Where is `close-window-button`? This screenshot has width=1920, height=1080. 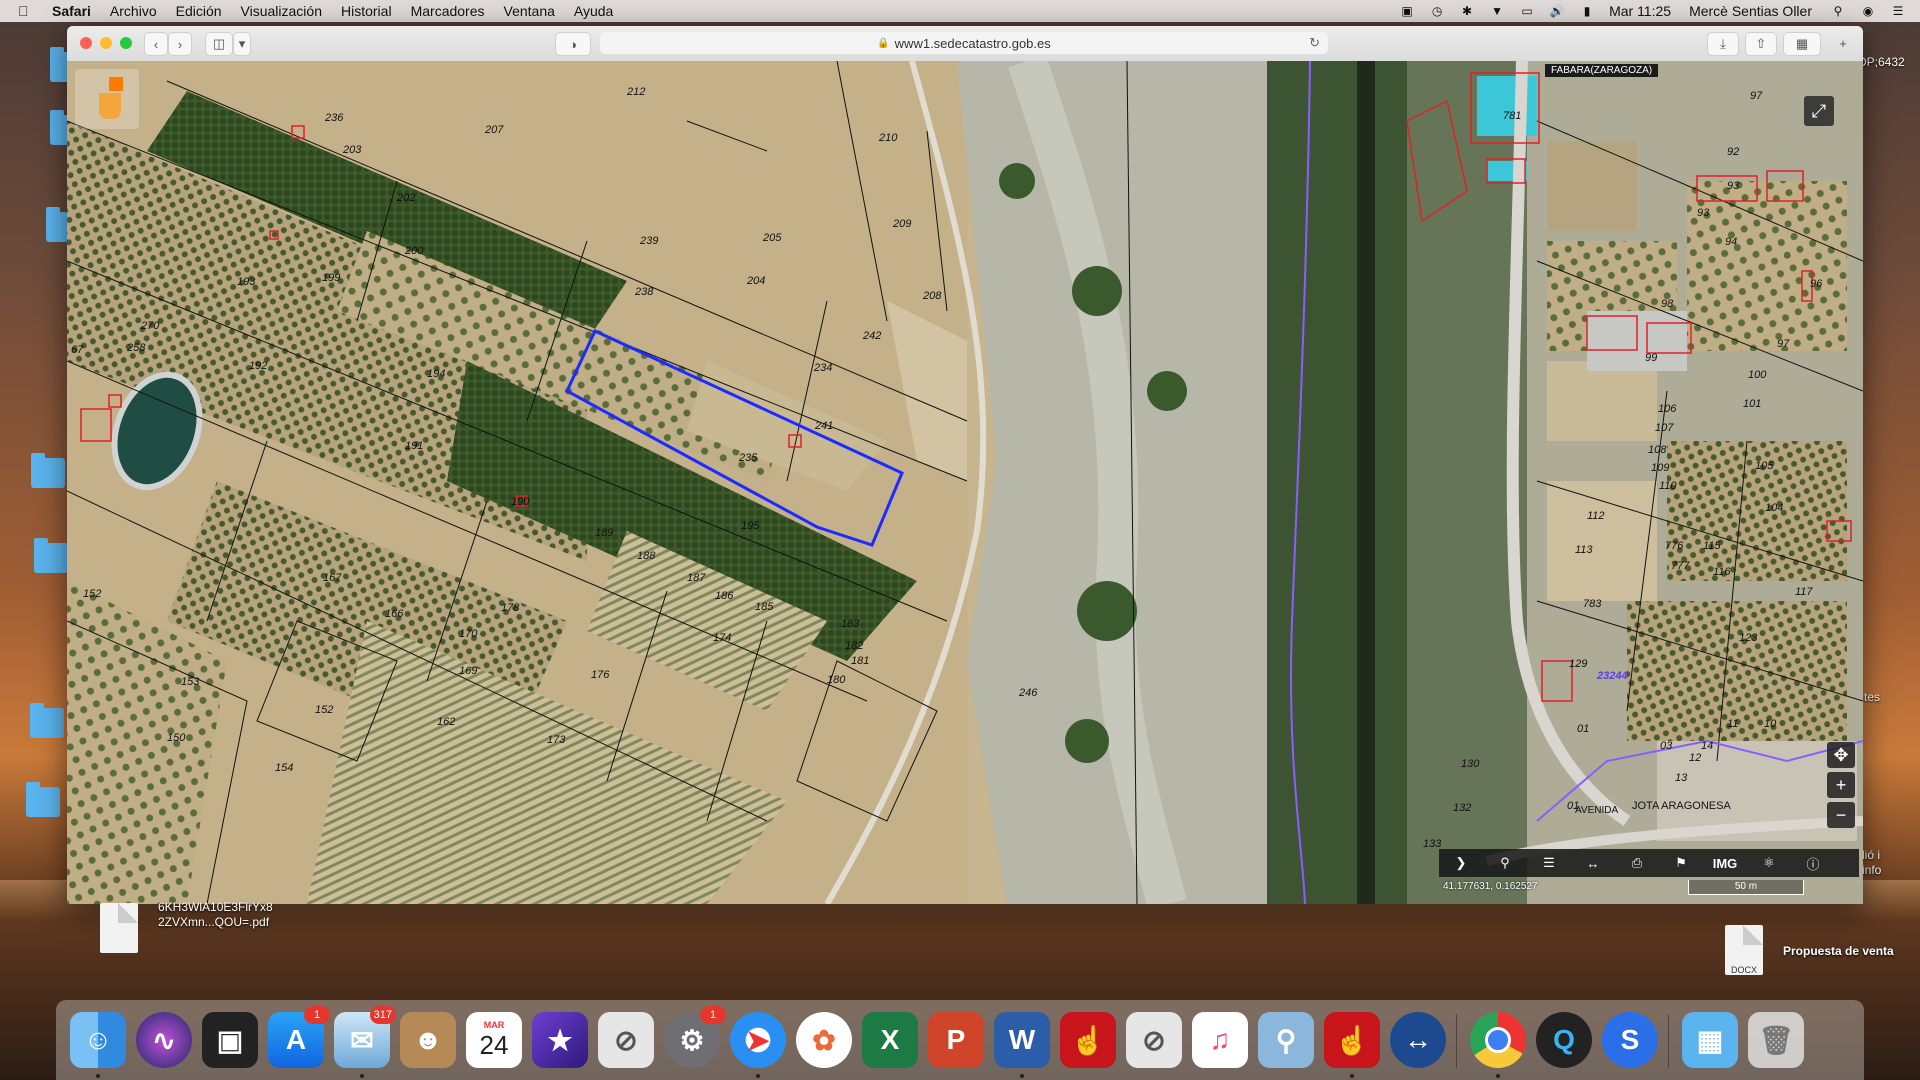
close-window-button is located at coordinates (86, 43).